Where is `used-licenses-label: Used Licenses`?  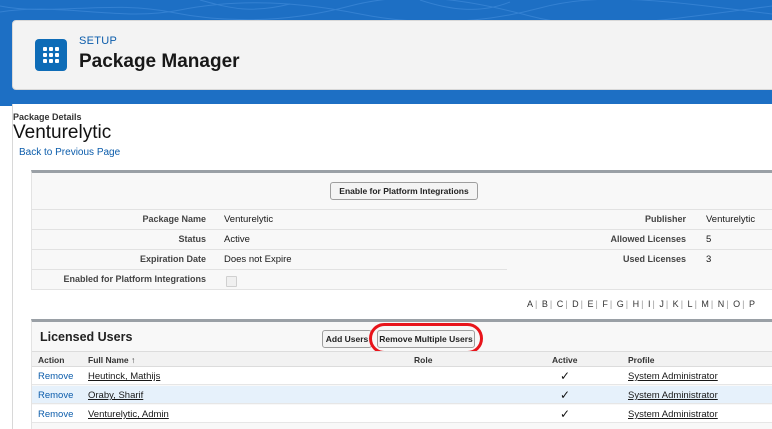 used-licenses-label: Used Licenses is located at coordinates (654, 259).